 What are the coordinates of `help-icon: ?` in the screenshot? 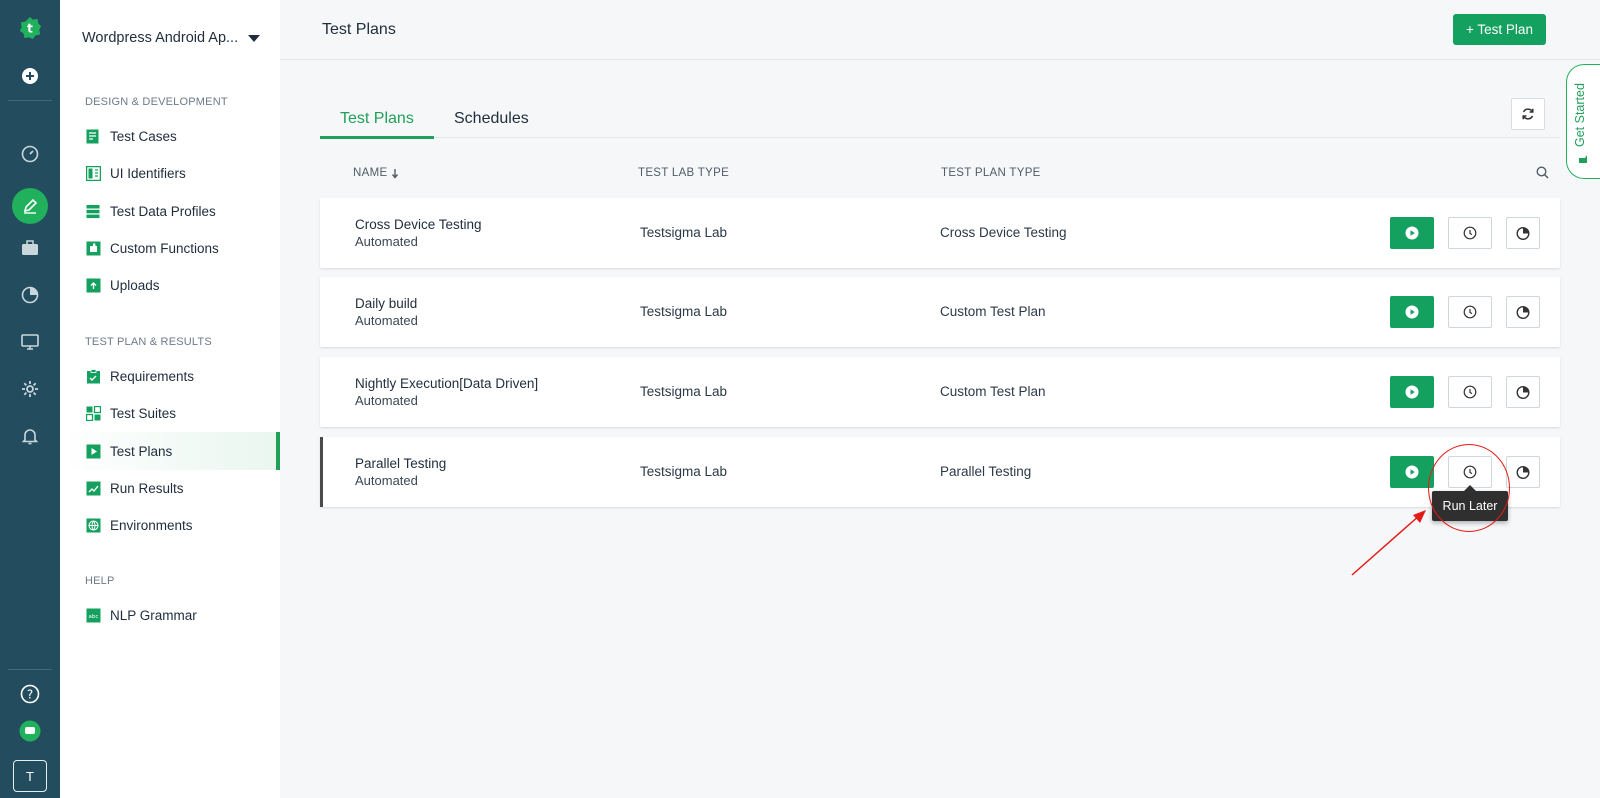 It's located at (30, 694).